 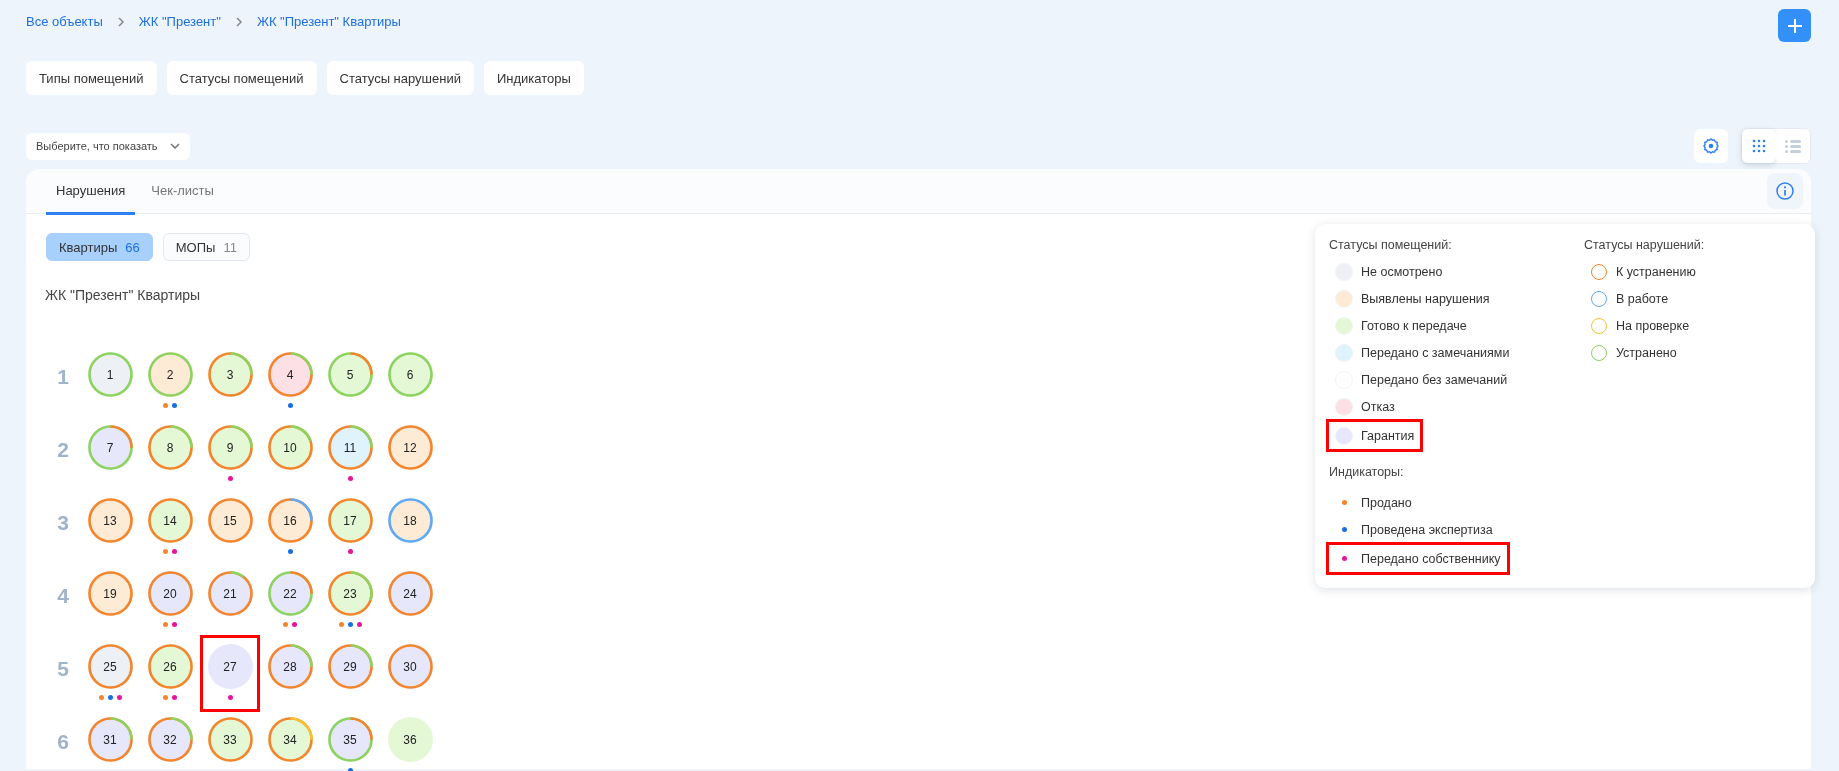 I want to click on legend-label: Гарантия, so click(x=1388, y=435).